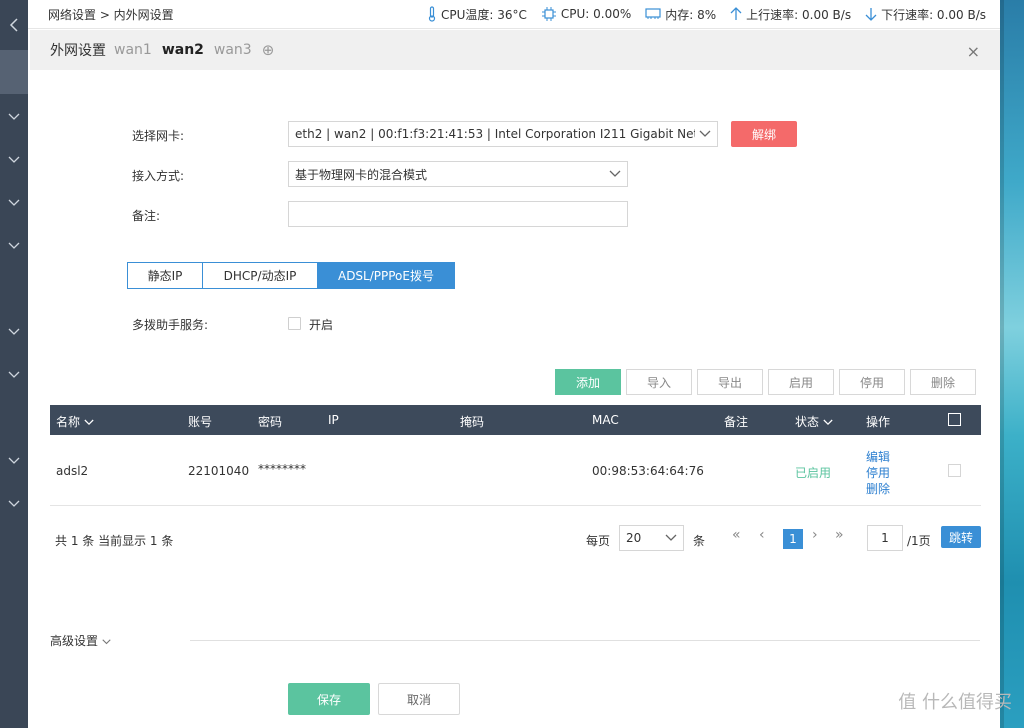  I want to click on cancel-button: 取消, so click(419, 699).